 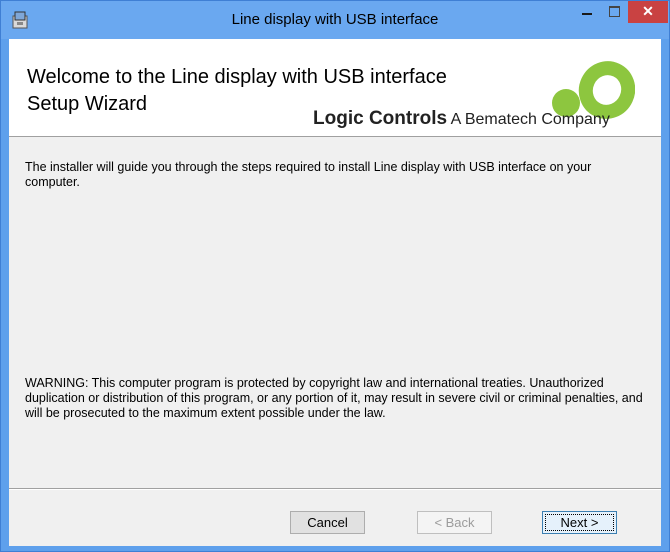 I want to click on cancel-button: Cancel, so click(x=327, y=522).